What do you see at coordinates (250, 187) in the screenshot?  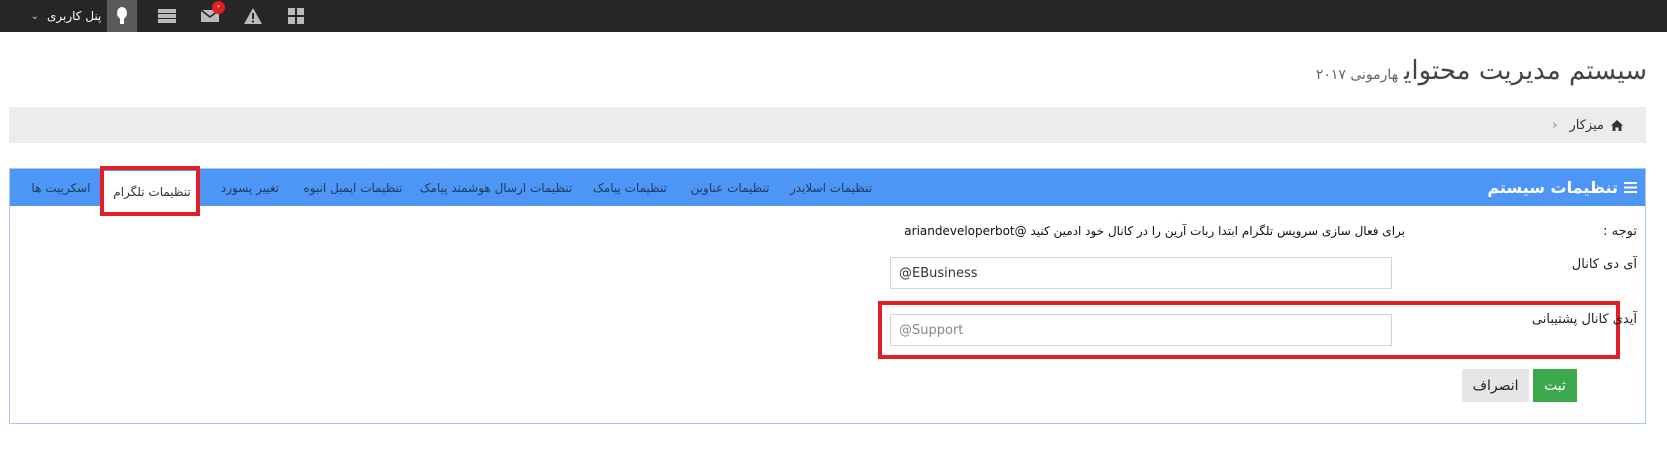 I see `tab-change-password: تغییر پسورد` at bounding box center [250, 187].